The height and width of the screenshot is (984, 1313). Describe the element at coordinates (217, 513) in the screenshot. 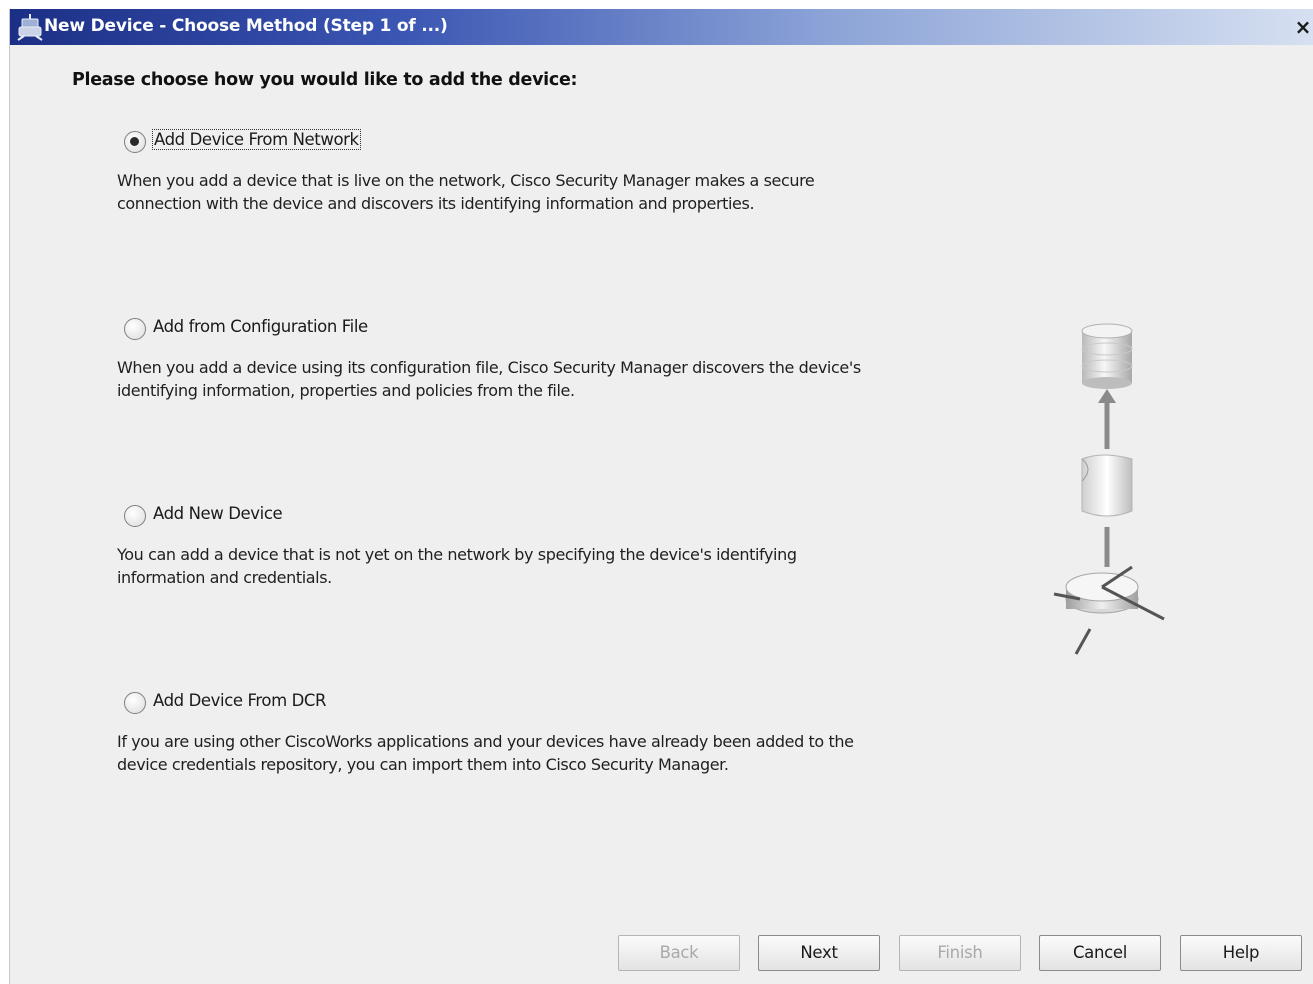

I see `radio-label-add-new-device: Add New Device` at that location.